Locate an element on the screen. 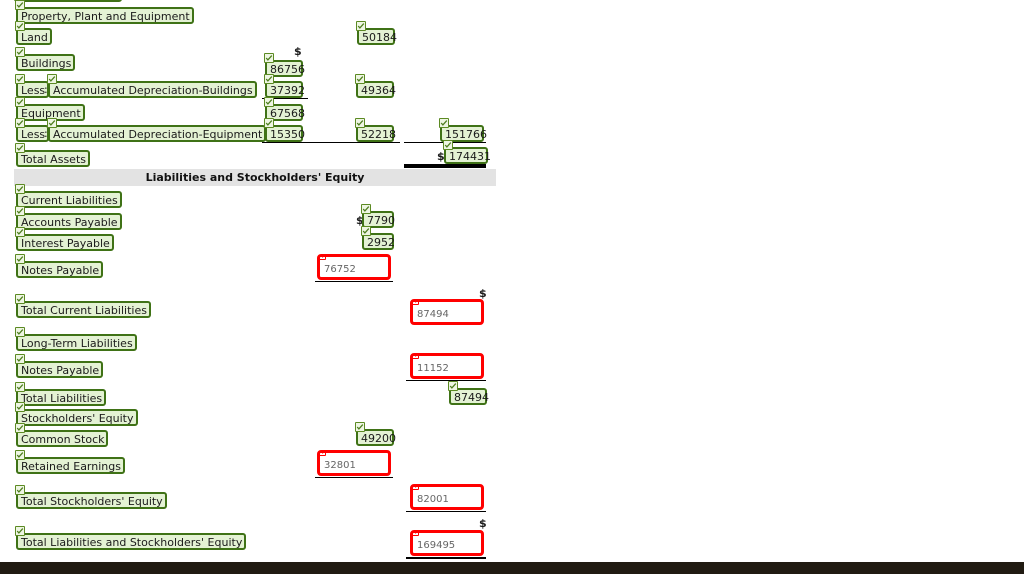  value-text: 2952 is located at coordinates (381, 242).